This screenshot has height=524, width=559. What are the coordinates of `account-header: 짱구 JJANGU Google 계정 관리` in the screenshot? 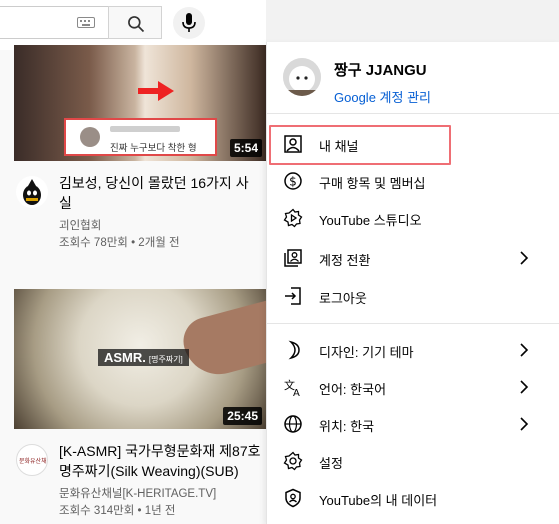 It's located at (413, 78).